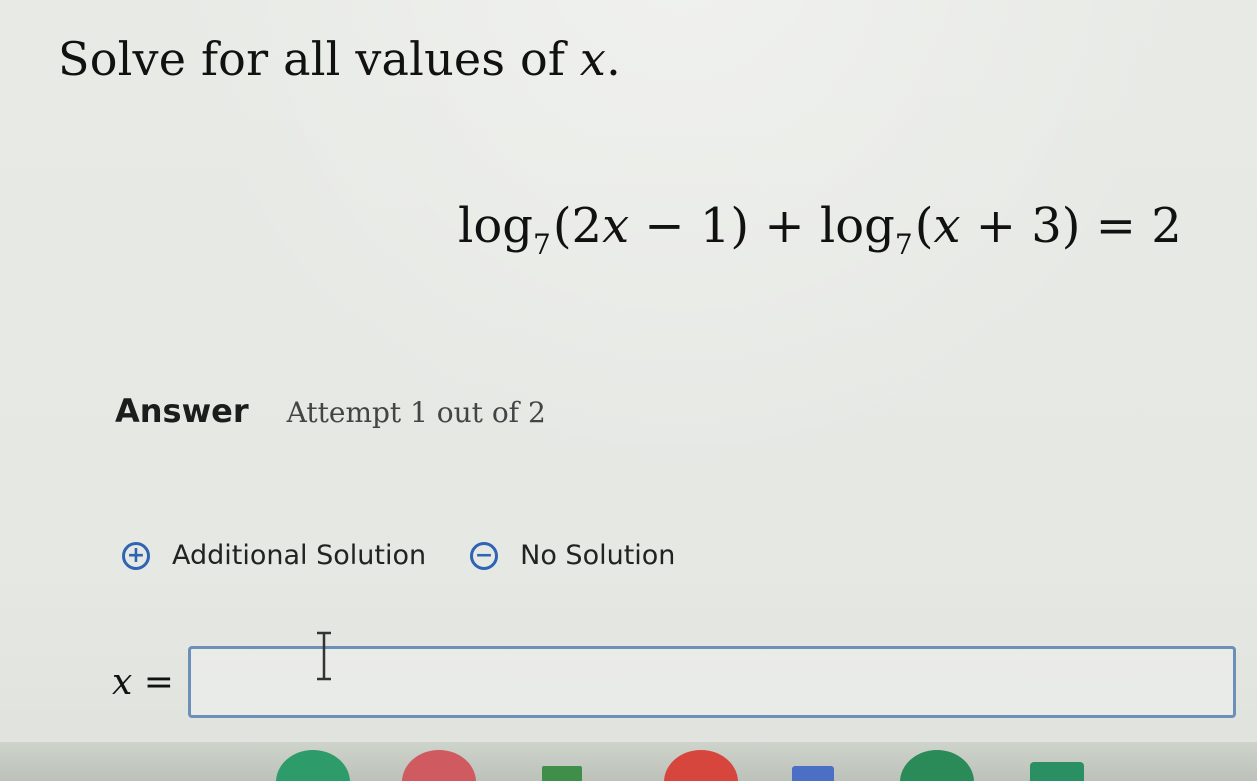  I want to click on additional-solution-button: + Additional Solution, so click(274, 555).